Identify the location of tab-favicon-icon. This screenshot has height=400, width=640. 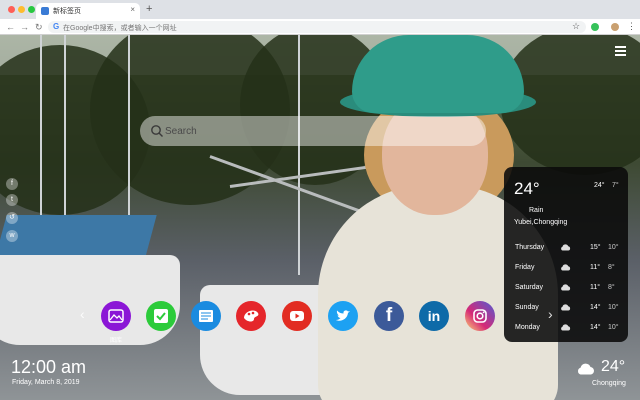
(45, 11).